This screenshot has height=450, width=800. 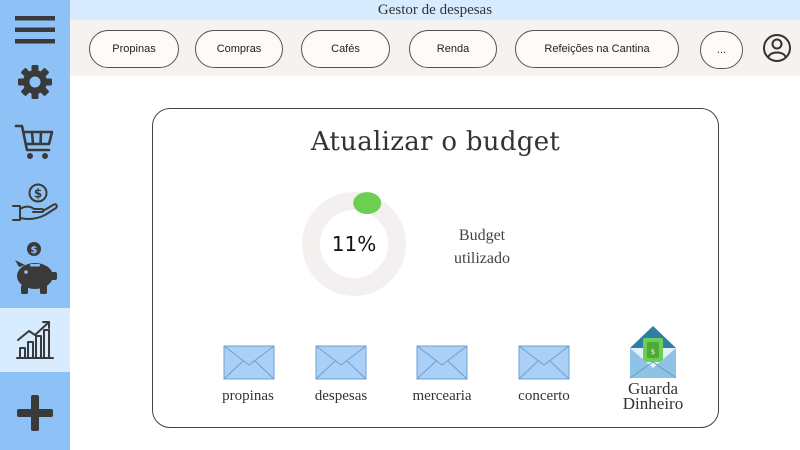 I want to click on sidebar-item-settings, so click(x=35, y=82).